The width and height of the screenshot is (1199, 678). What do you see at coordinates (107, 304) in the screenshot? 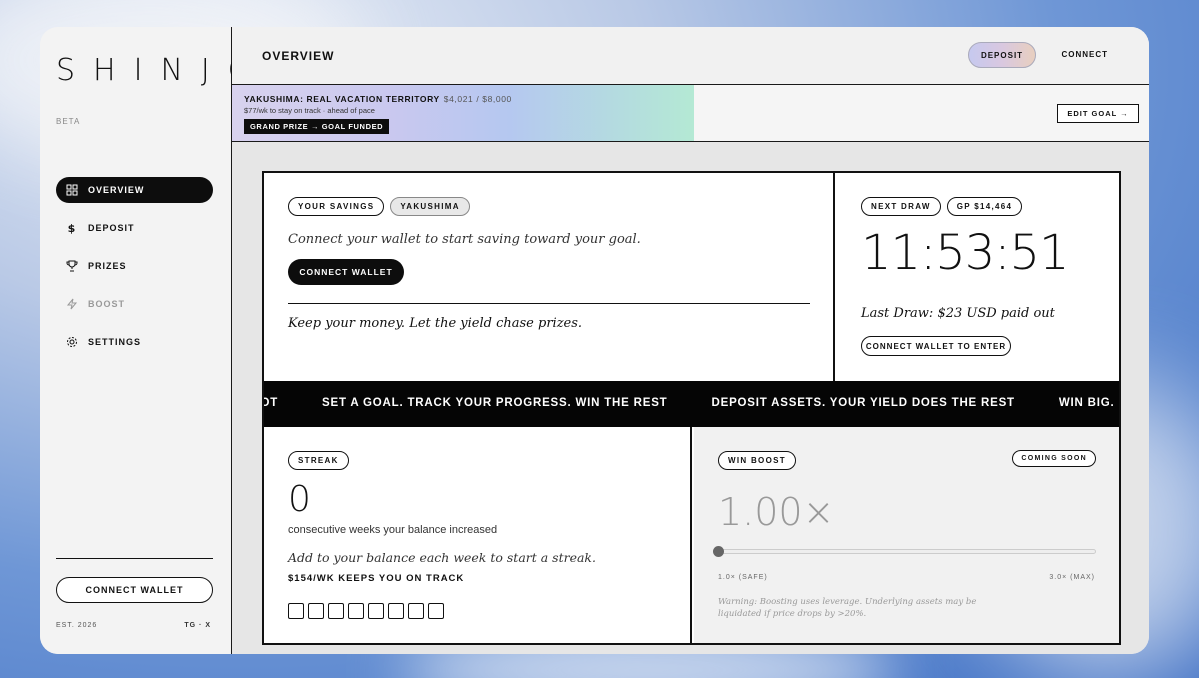
I see `sidebar-item-label: BOOST` at bounding box center [107, 304].